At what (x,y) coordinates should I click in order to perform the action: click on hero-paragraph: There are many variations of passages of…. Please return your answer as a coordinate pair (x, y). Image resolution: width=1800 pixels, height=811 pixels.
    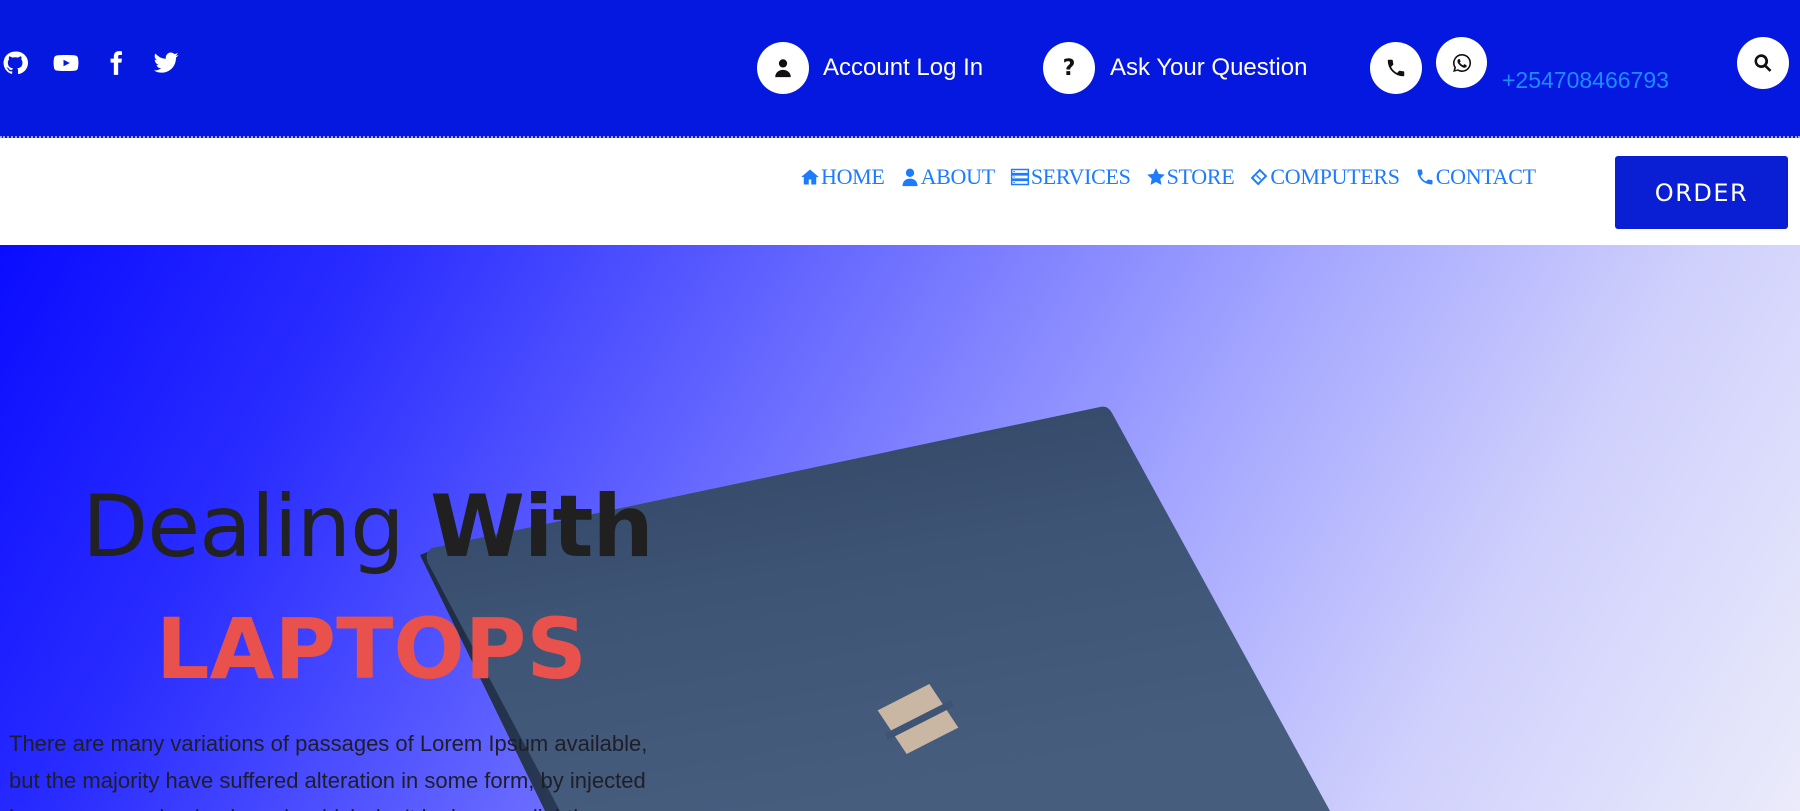
    Looking at the image, I should click on (328, 771).